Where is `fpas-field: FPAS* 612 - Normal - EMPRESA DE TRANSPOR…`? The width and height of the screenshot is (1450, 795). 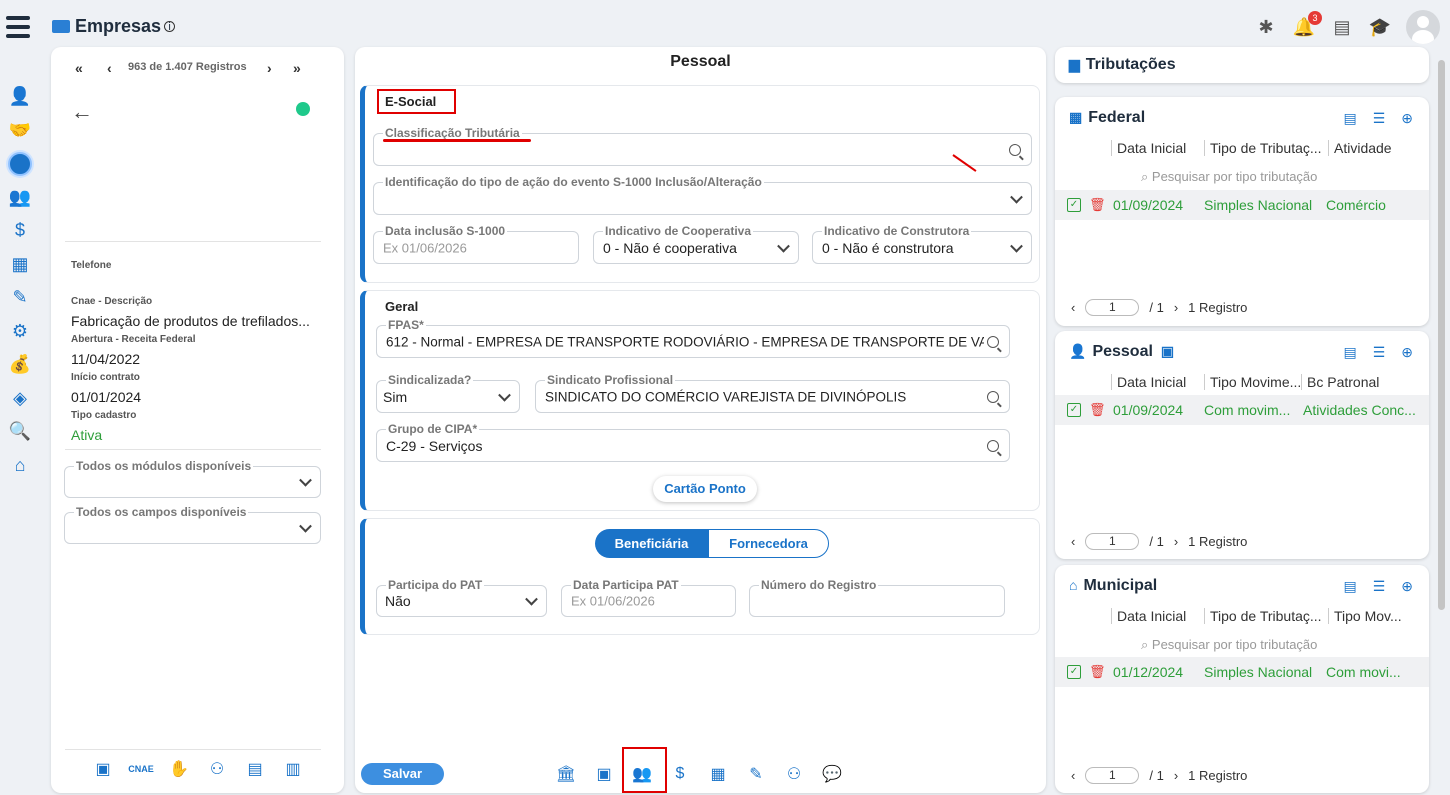 fpas-field: FPAS* 612 - Normal - EMPRESA DE TRANSPOR… is located at coordinates (693, 338).